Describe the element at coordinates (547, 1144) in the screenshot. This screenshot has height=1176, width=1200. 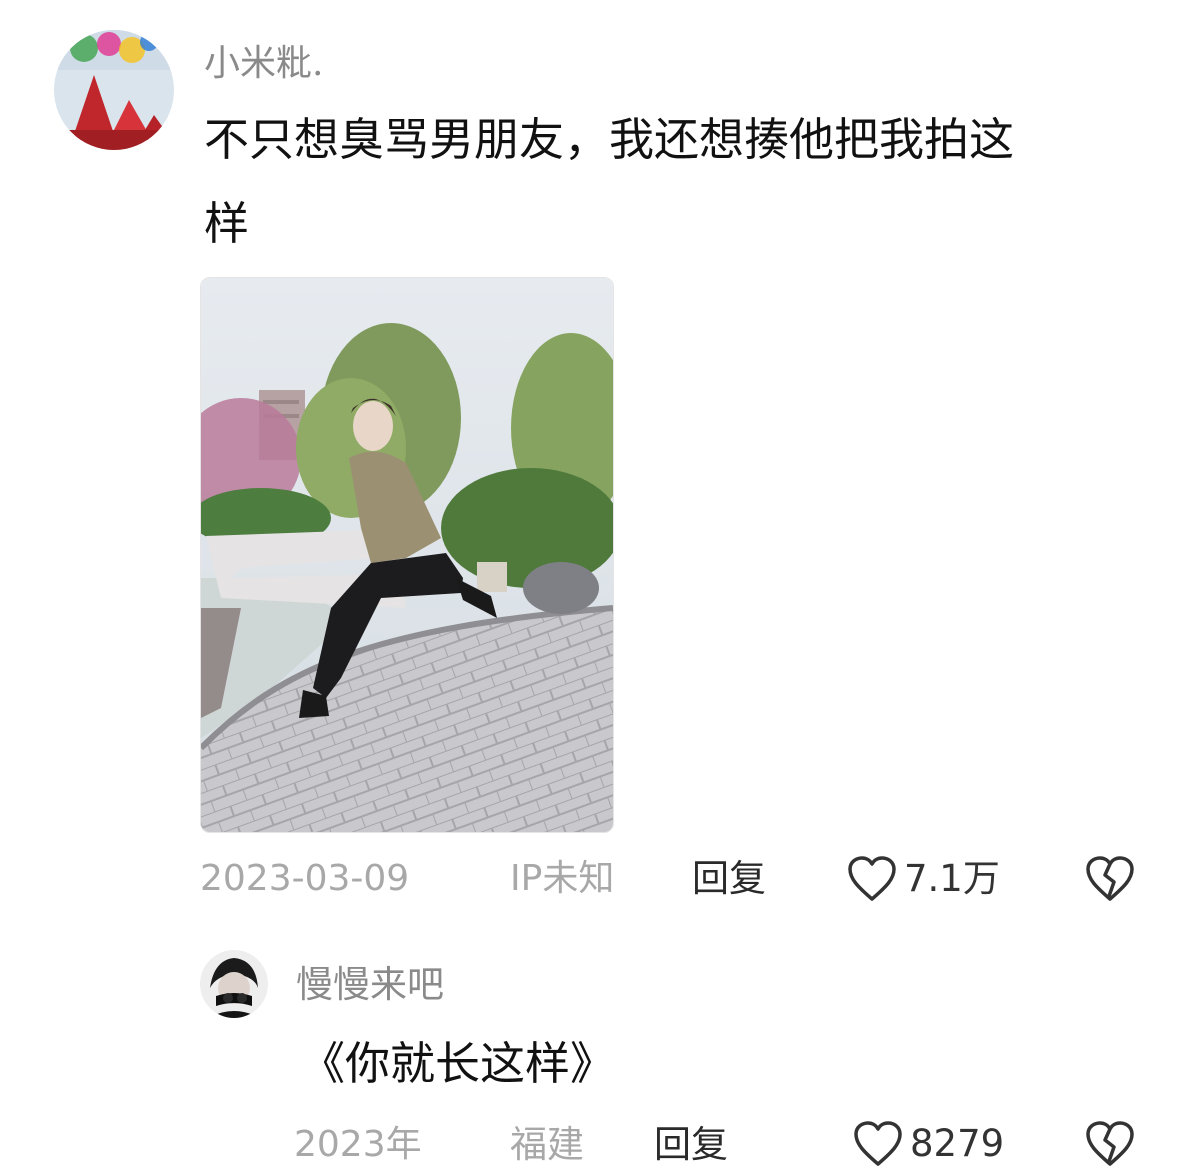
I see `reply-location: 福建` at that location.